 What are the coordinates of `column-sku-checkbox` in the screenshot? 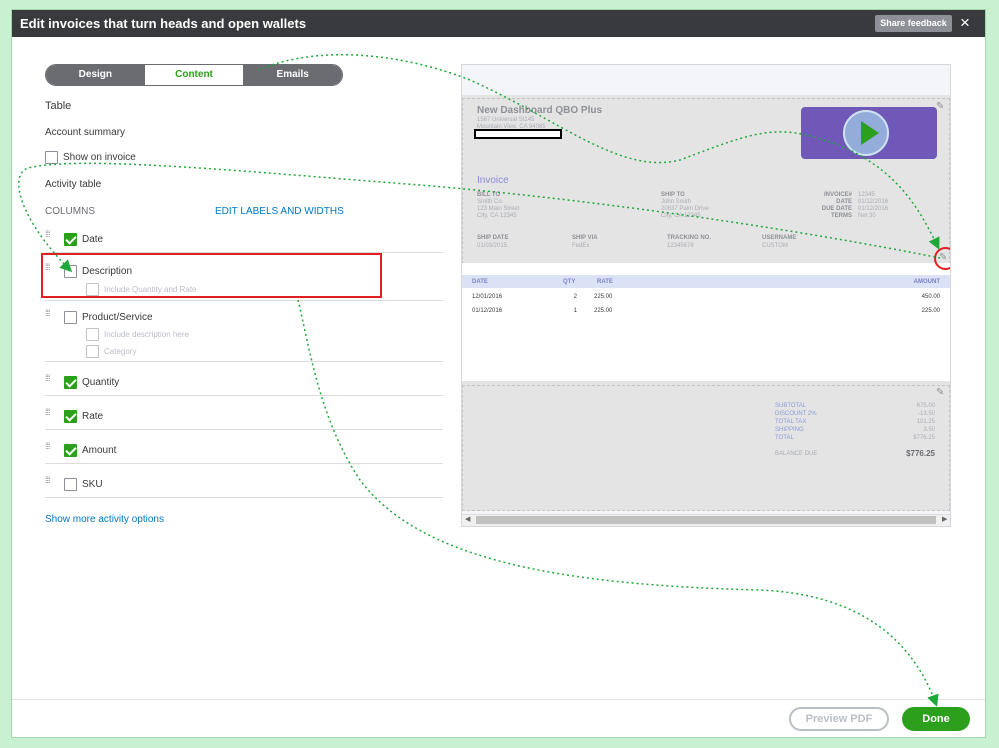 It's located at (70, 484).